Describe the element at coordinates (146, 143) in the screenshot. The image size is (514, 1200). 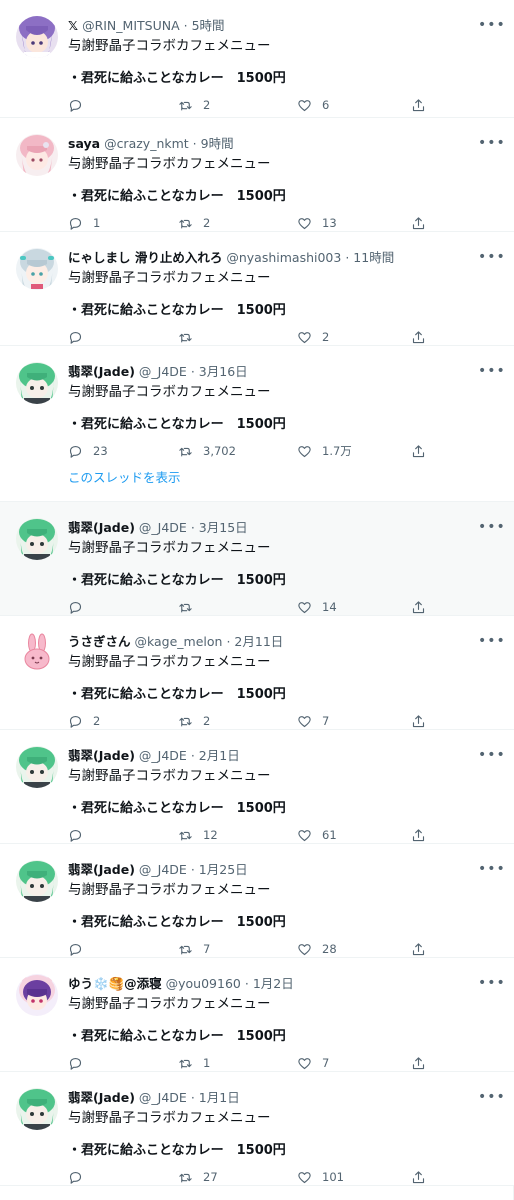
I see `user-handle: @crazy_nkmt` at that location.